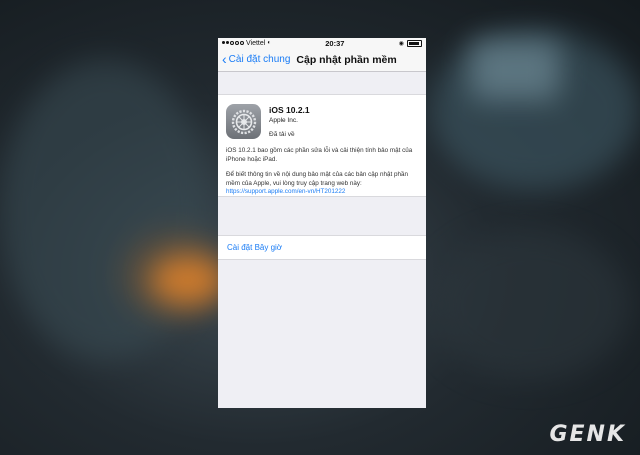 This screenshot has width=640, height=455. Describe the element at coordinates (414, 43) in the screenshot. I see `battery-icon` at that location.